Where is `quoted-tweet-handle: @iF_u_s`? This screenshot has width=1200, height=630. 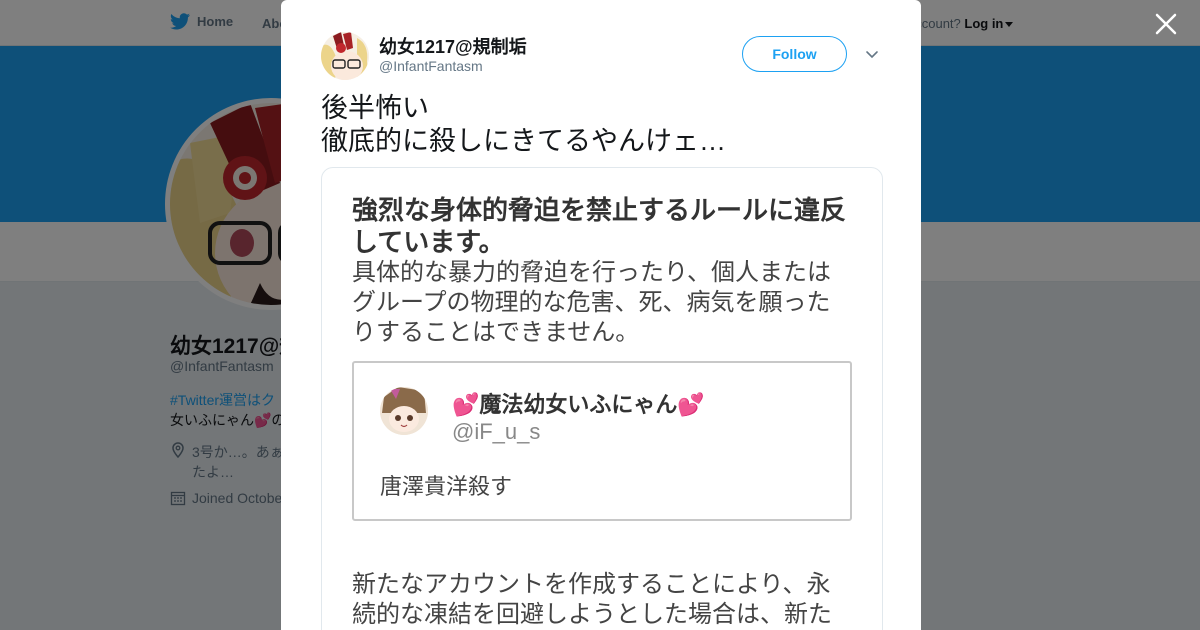
quoted-tweet-handle: @iF_u_s is located at coordinates (496, 431).